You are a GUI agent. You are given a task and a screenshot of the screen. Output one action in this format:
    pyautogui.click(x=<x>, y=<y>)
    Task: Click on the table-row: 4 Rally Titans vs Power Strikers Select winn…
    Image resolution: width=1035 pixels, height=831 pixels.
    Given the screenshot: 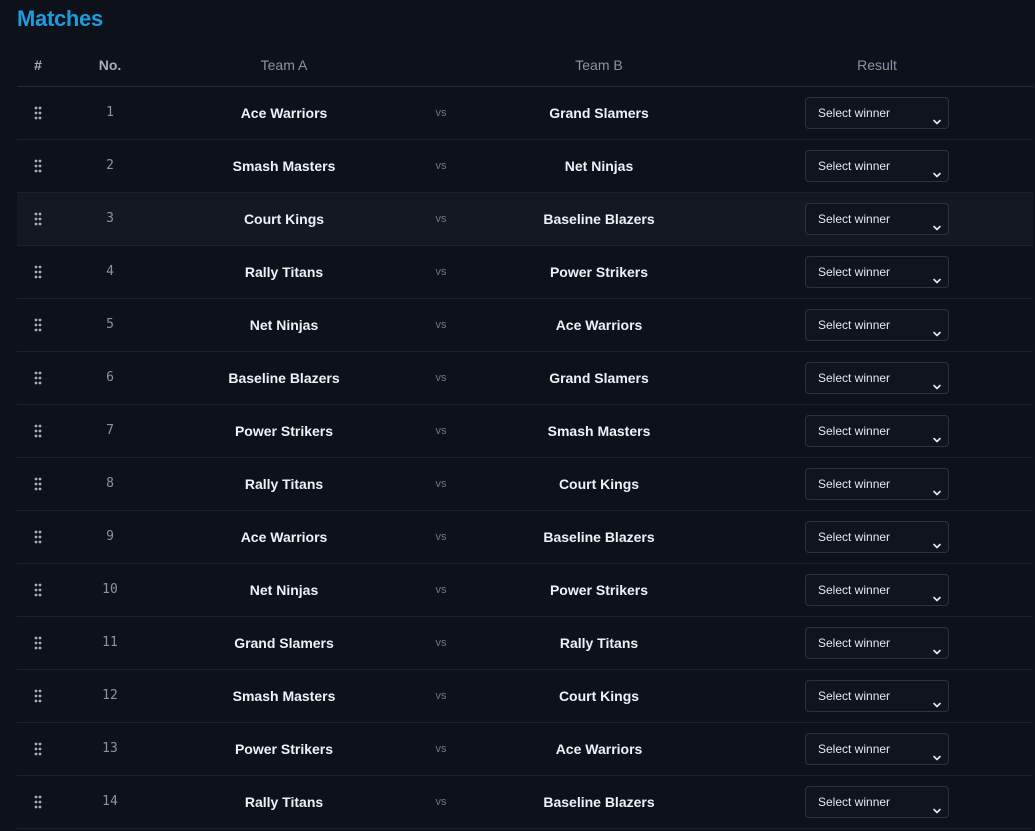 What is the action you would take?
    pyautogui.click(x=525, y=272)
    